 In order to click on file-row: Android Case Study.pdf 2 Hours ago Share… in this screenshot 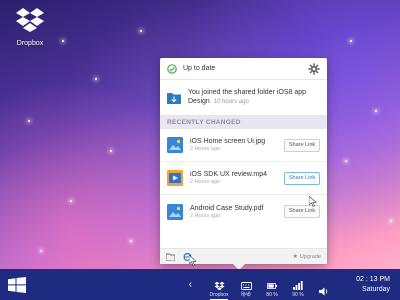, I will do `click(243, 211)`.